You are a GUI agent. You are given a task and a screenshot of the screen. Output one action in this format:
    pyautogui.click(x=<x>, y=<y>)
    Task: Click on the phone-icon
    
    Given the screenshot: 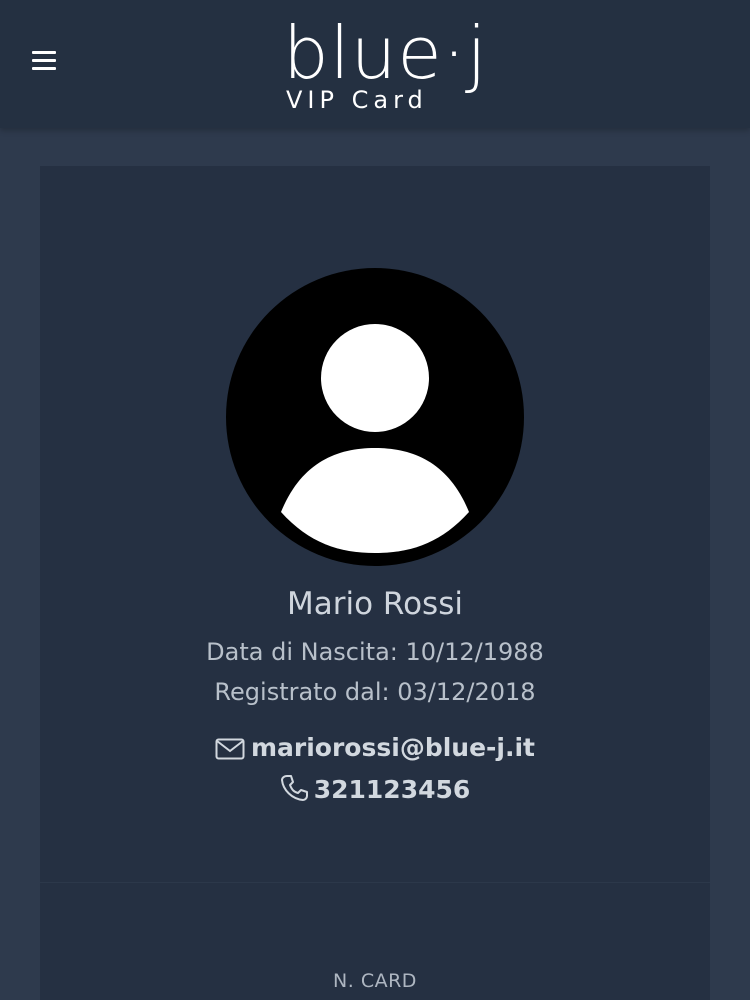 What is the action you would take?
    pyautogui.click(x=294, y=788)
    